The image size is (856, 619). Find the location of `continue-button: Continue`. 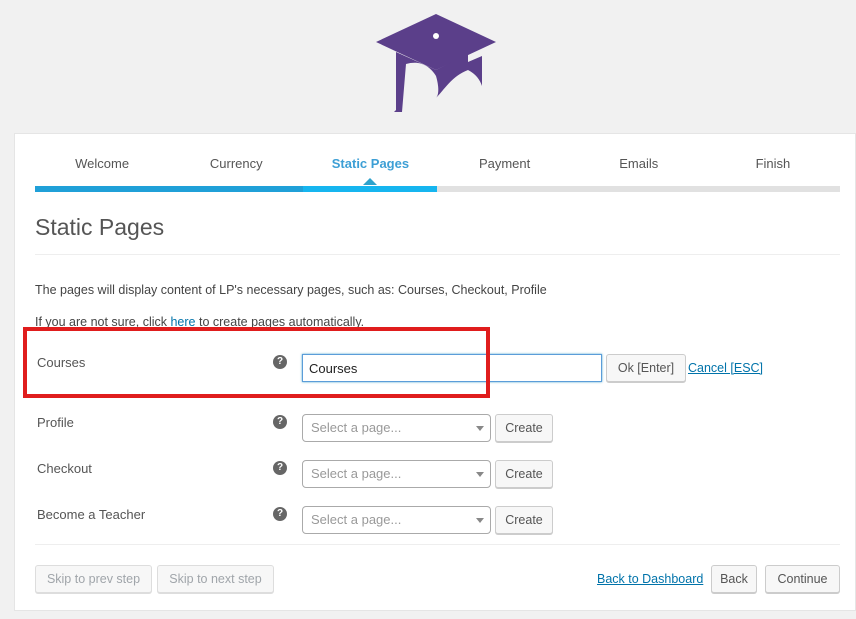

continue-button: Continue is located at coordinates (802, 579).